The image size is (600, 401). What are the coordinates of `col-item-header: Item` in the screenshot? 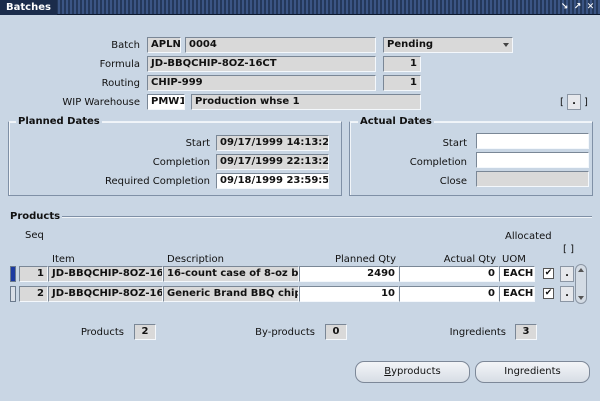 It's located at (63, 259).